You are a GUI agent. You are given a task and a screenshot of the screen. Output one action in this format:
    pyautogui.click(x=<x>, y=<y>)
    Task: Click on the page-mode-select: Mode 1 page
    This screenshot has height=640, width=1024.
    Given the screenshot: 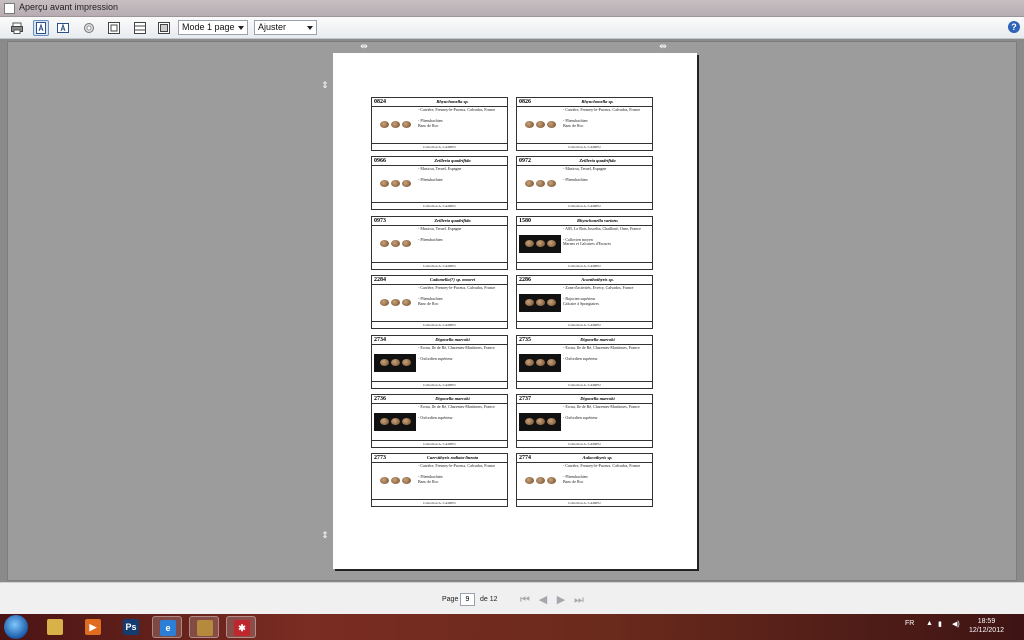 What is the action you would take?
    pyautogui.click(x=213, y=27)
    